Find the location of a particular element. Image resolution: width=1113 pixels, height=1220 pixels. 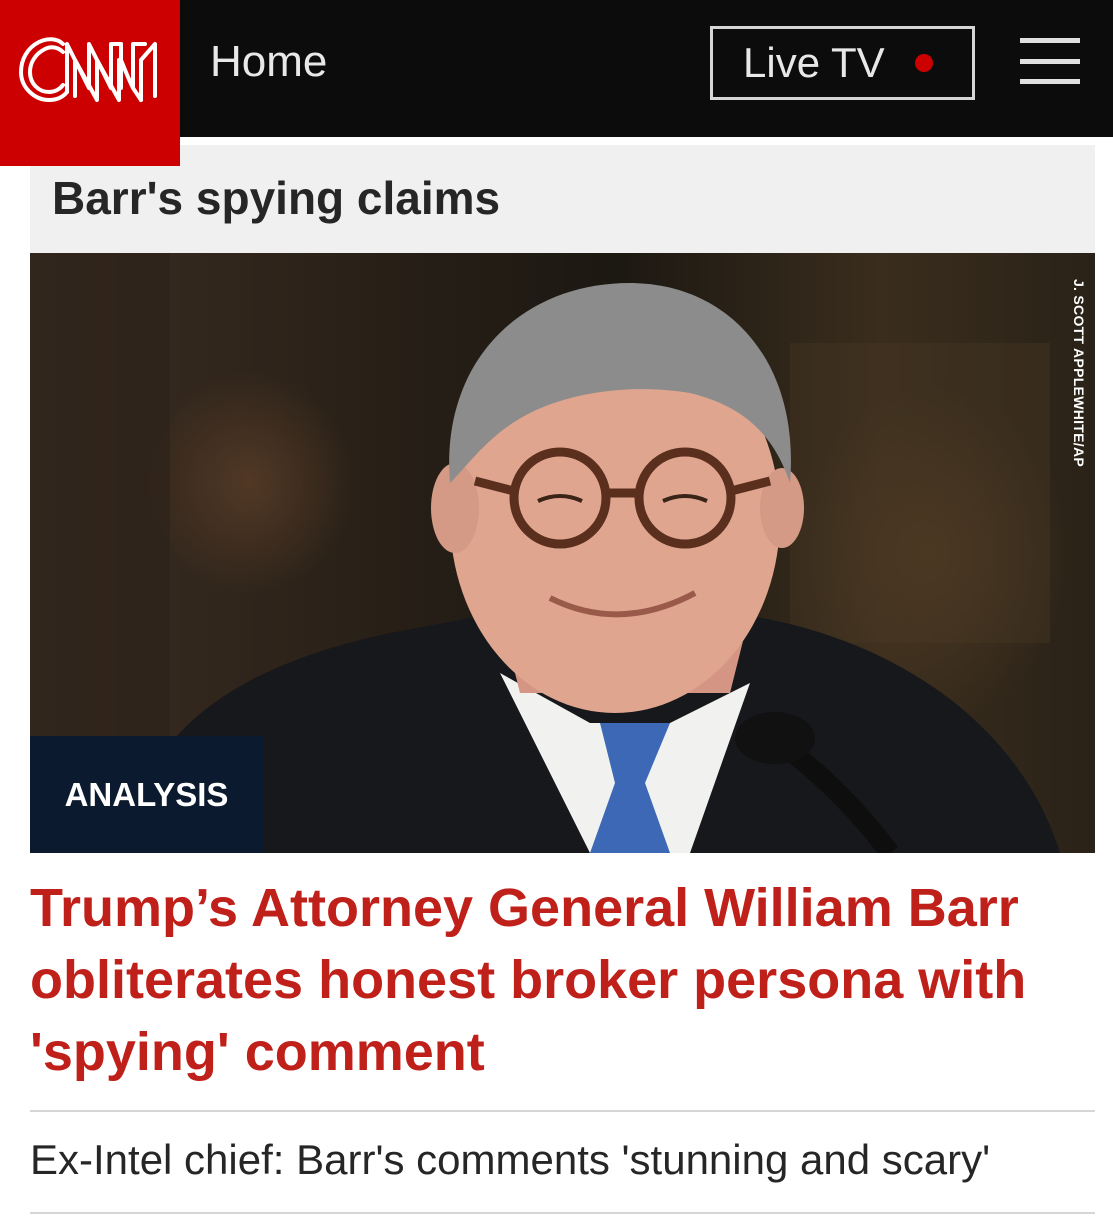

live-dot-icon is located at coordinates (923, 63).